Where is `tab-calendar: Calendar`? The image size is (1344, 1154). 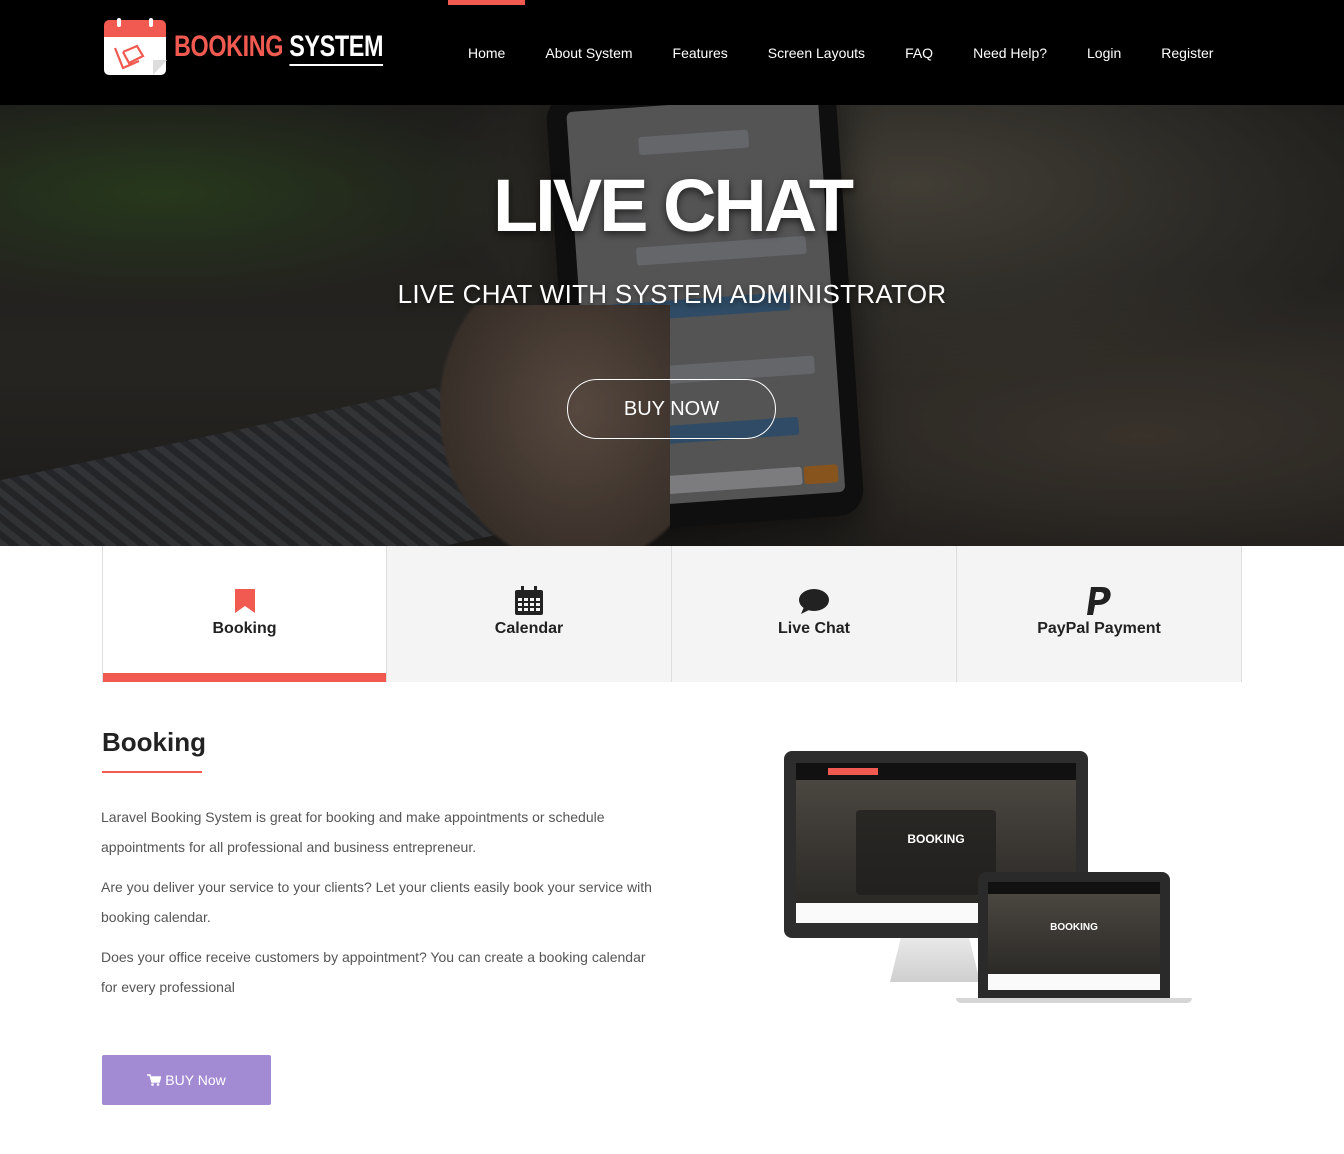 tab-calendar: Calendar is located at coordinates (529, 614).